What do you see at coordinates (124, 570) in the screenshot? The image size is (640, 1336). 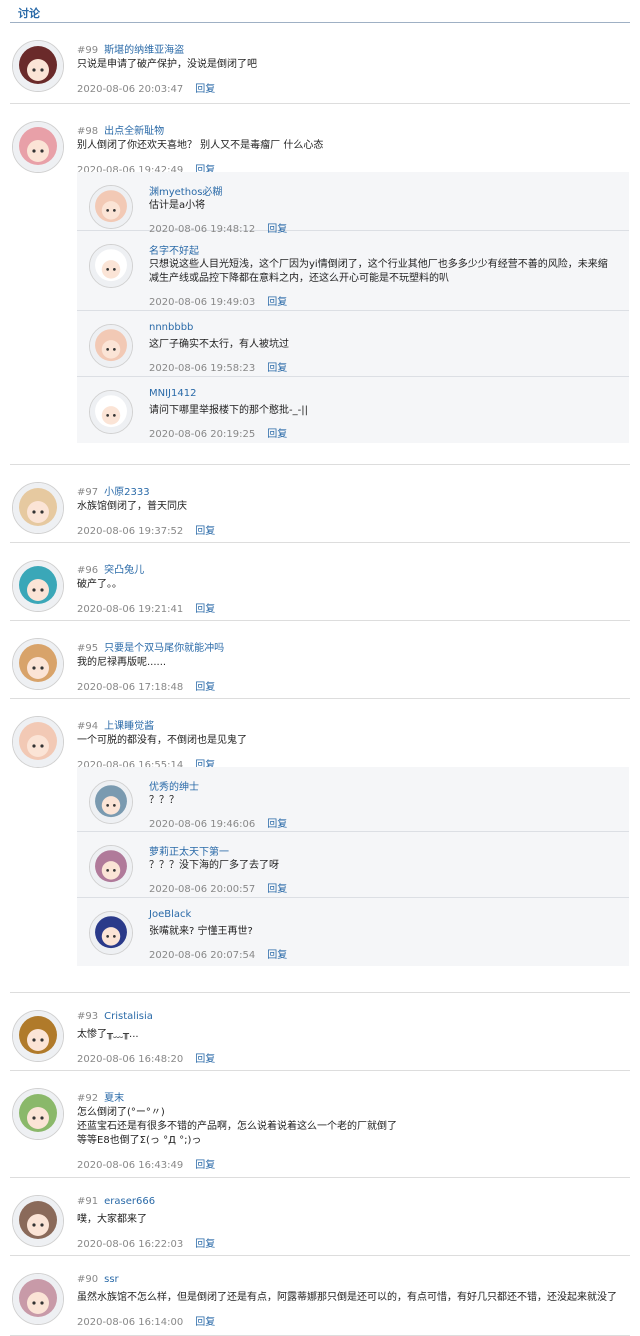 I see `username-link: 突凸兔儿` at bounding box center [124, 570].